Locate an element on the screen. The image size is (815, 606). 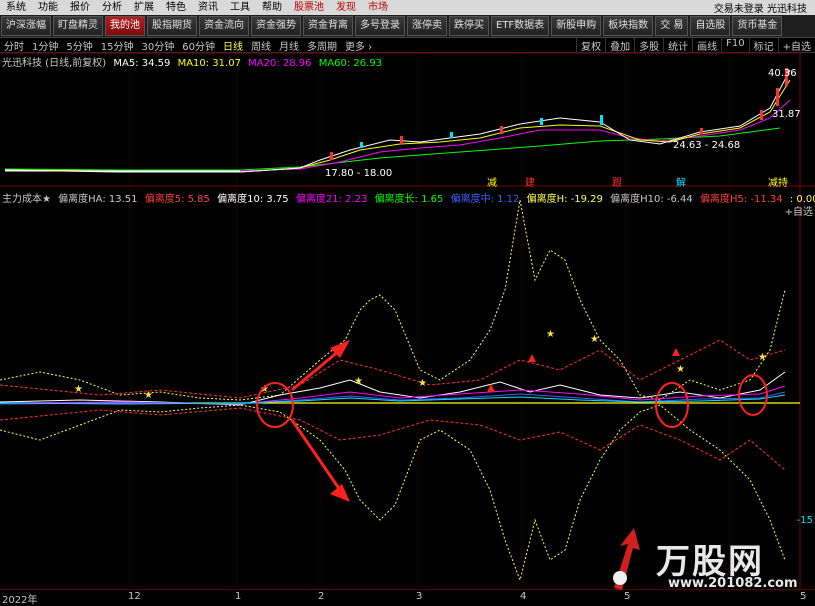
signal-follow: 跟 is located at coordinates (617, 183).